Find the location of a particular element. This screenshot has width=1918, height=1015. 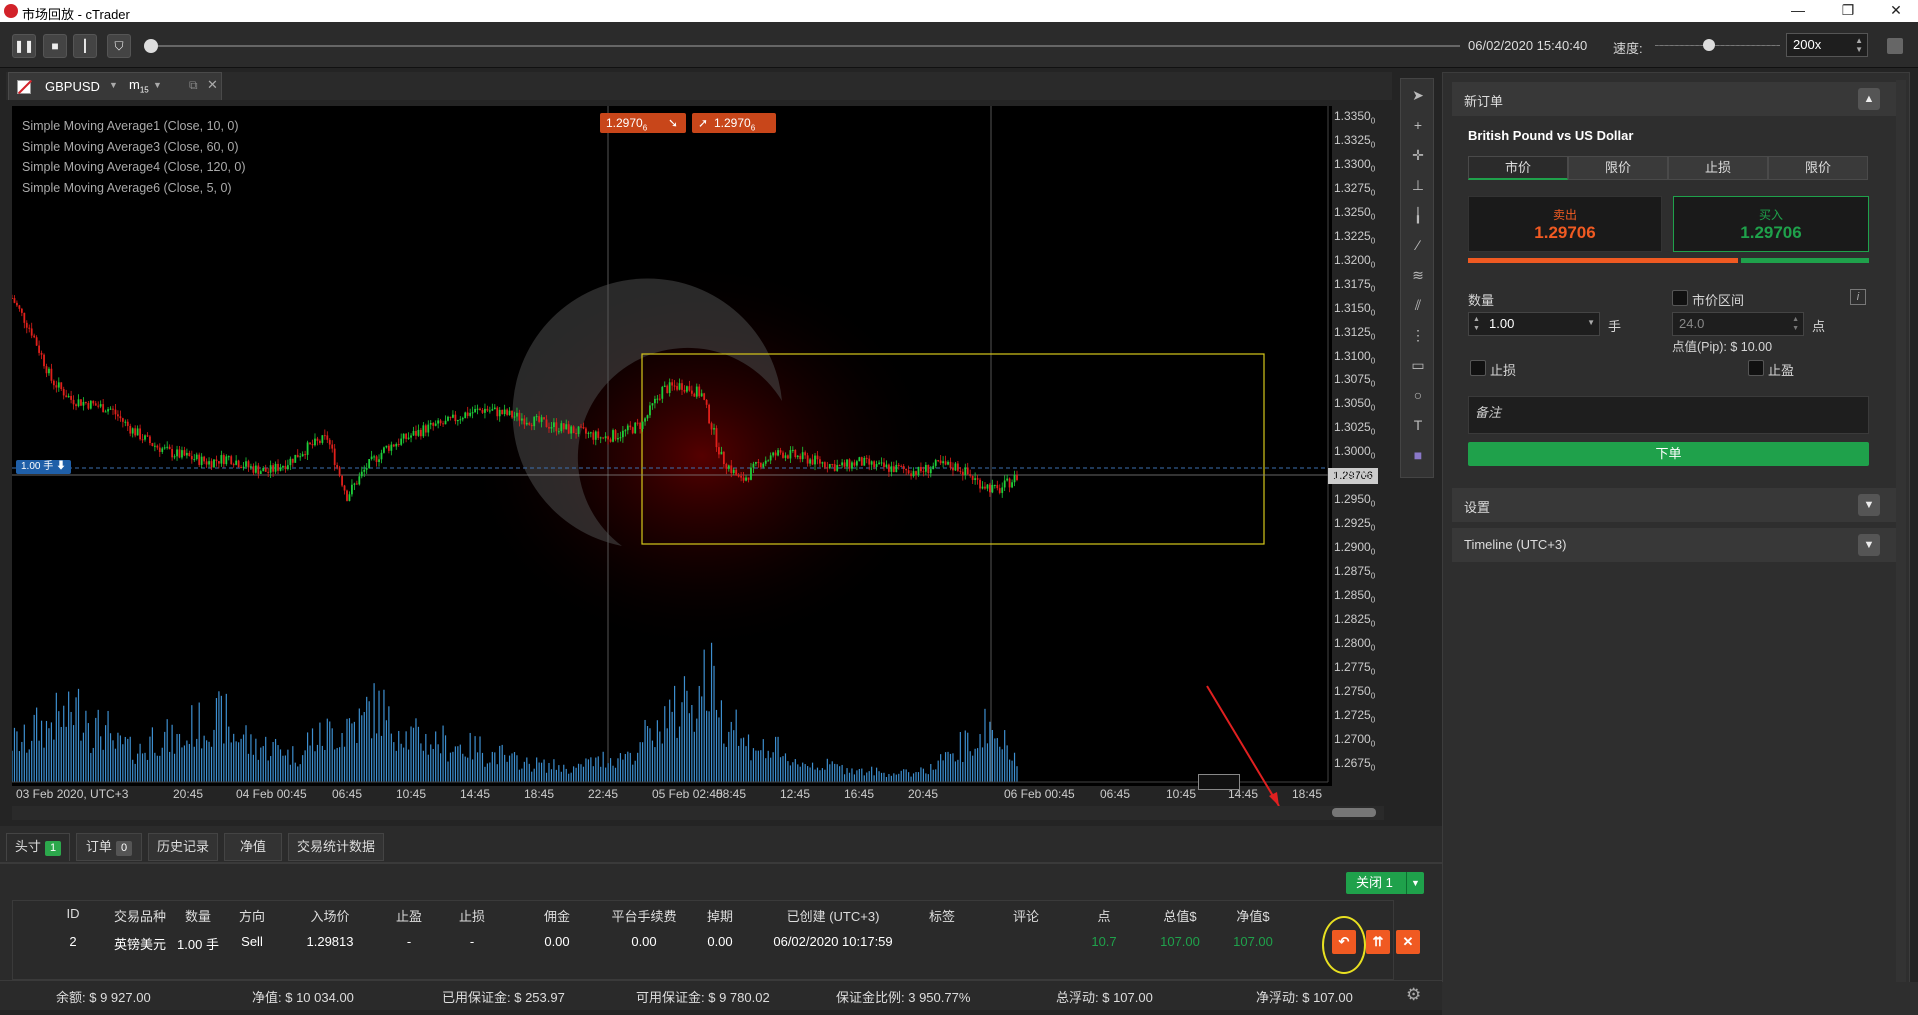

column-header: 入场价 is located at coordinates (330, 915).